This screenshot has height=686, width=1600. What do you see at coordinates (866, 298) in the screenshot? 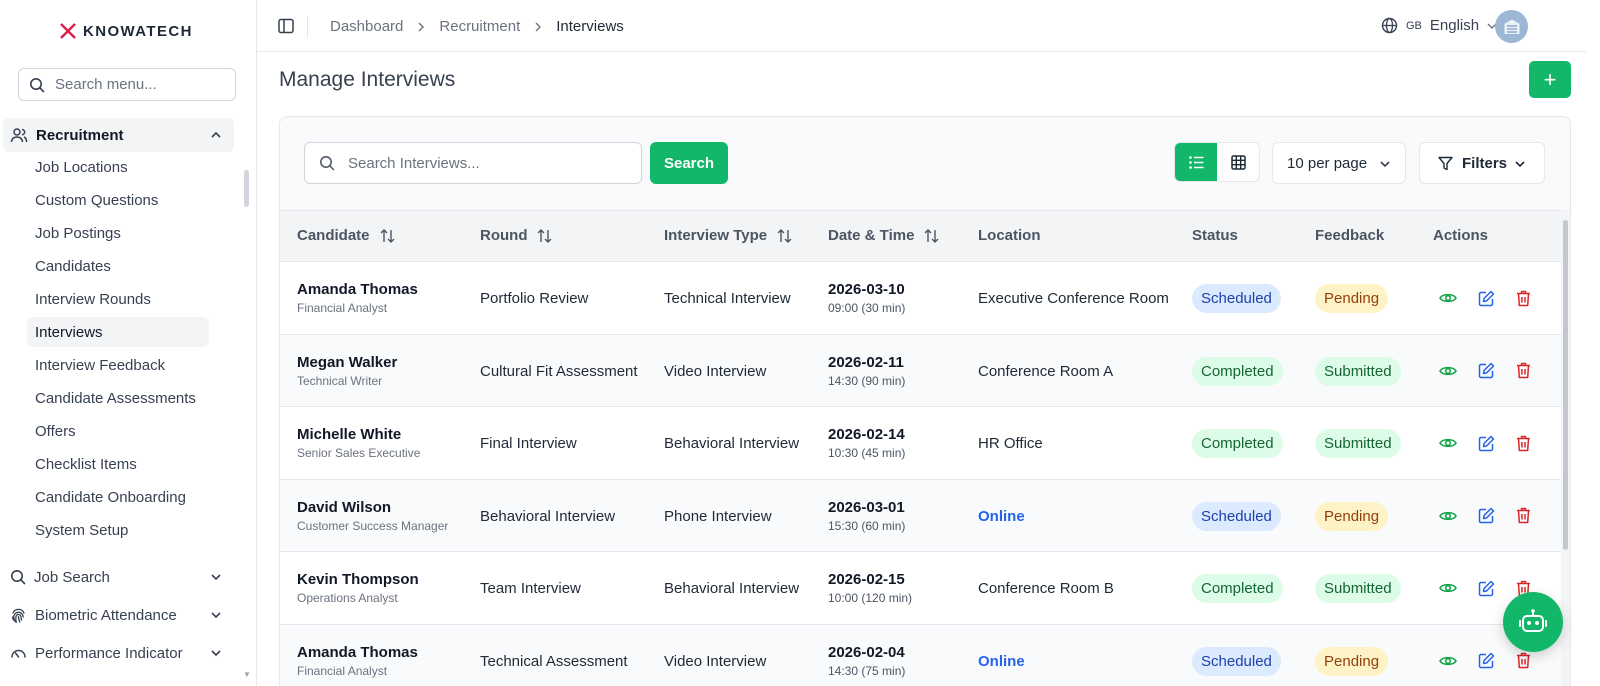
I see `date-time-cell: 2026-03-10 09:00 (30 min)` at bounding box center [866, 298].